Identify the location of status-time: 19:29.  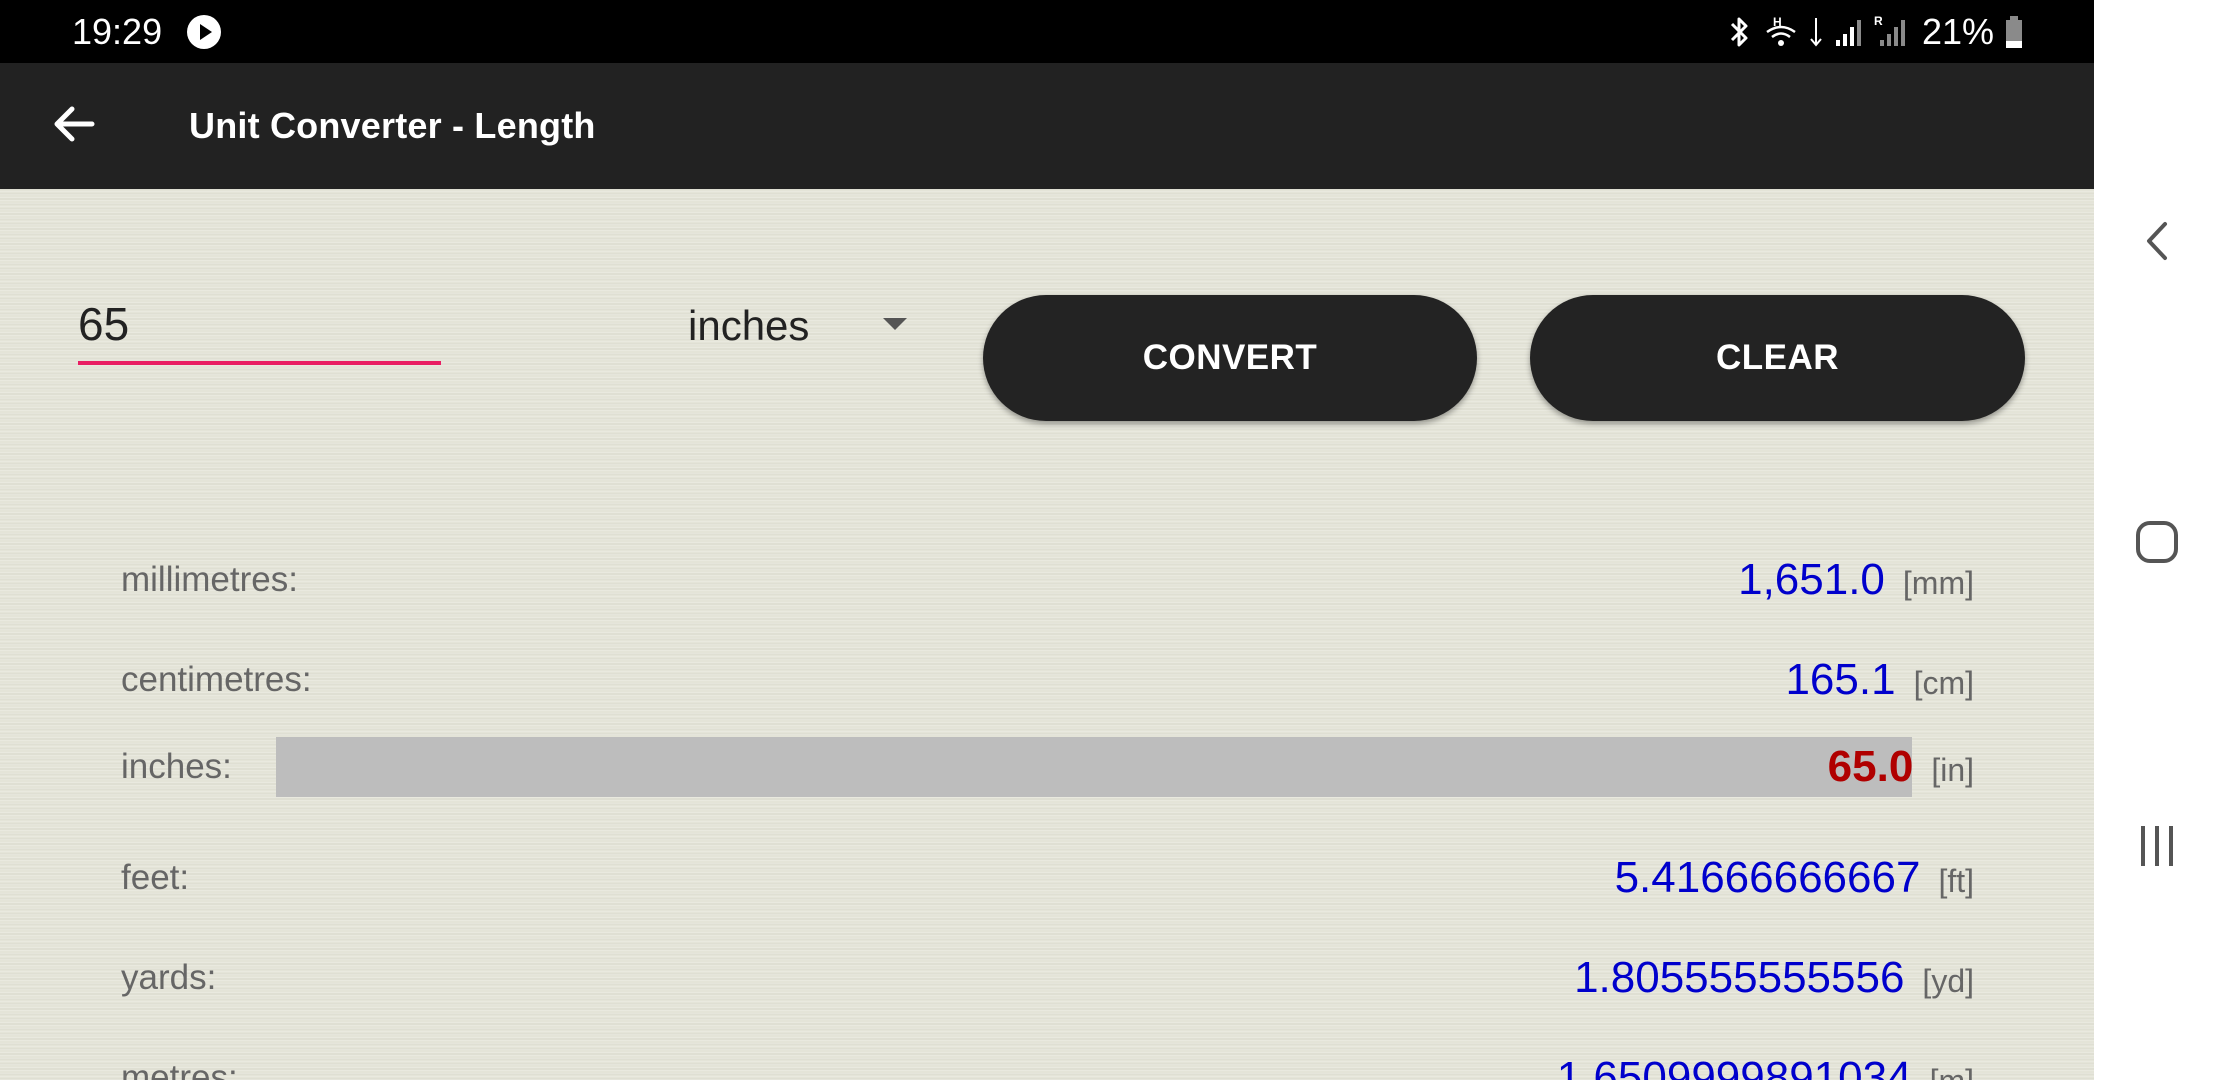
(117, 31).